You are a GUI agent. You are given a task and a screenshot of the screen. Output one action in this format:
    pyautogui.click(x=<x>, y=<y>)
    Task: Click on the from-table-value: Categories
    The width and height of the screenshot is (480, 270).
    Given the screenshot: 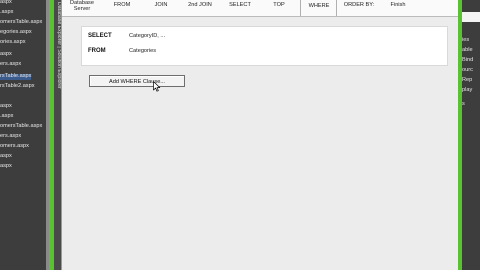 What is the action you would take?
    pyautogui.click(x=143, y=51)
    